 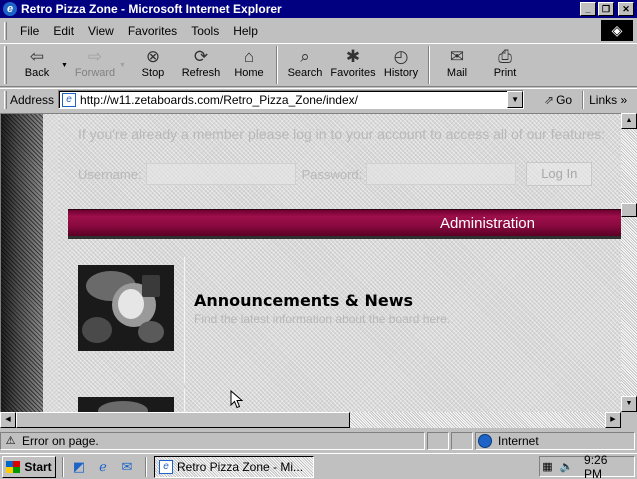 I want to click on zone-label: Internet, so click(x=518, y=441).